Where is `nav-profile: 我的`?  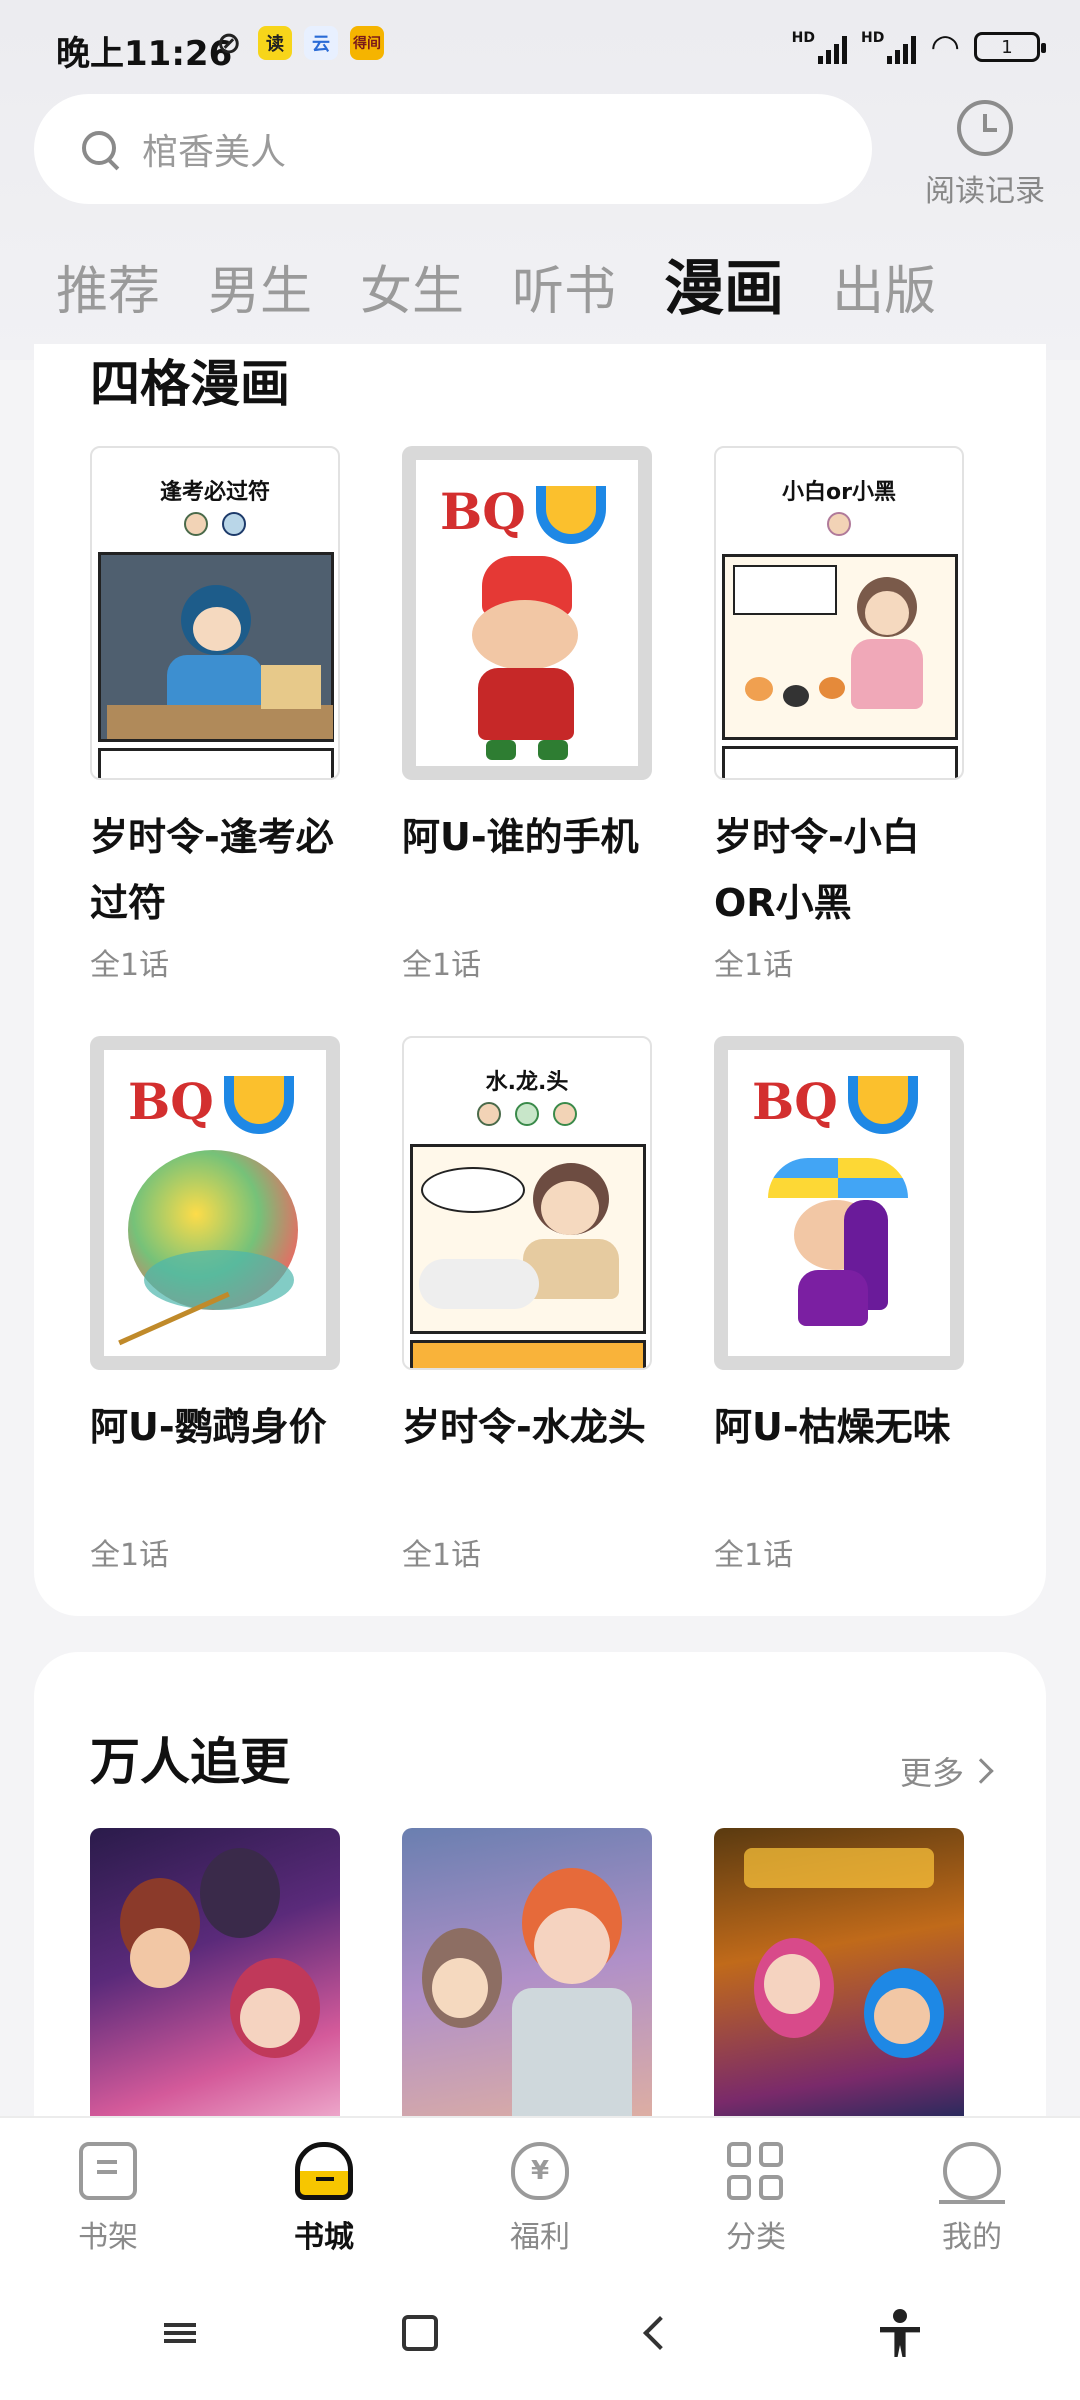 nav-profile: 我的 is located at coordinates (972, 2192).